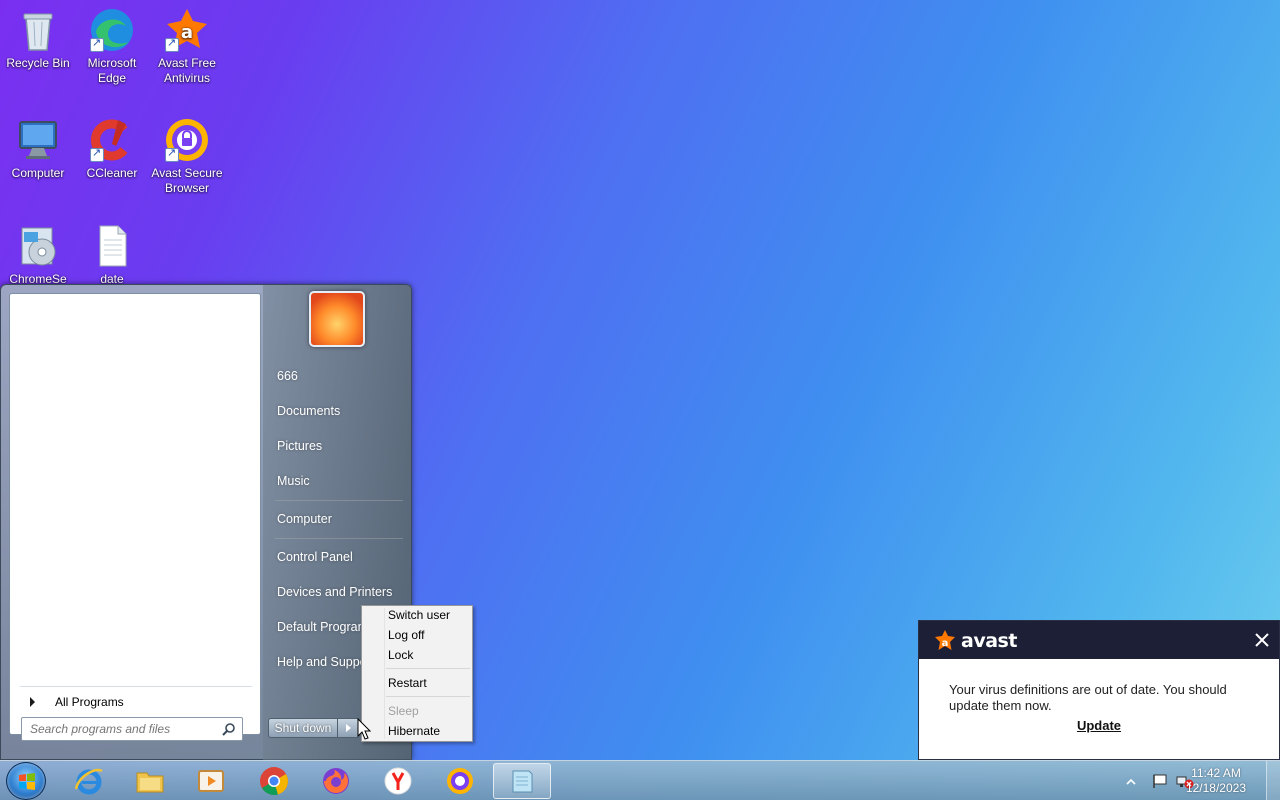 This screenshot has height=800, width=1280. I want to click on desktop-icon-avast-secure-browser: Avast Secure Browser, so click(187, 156).